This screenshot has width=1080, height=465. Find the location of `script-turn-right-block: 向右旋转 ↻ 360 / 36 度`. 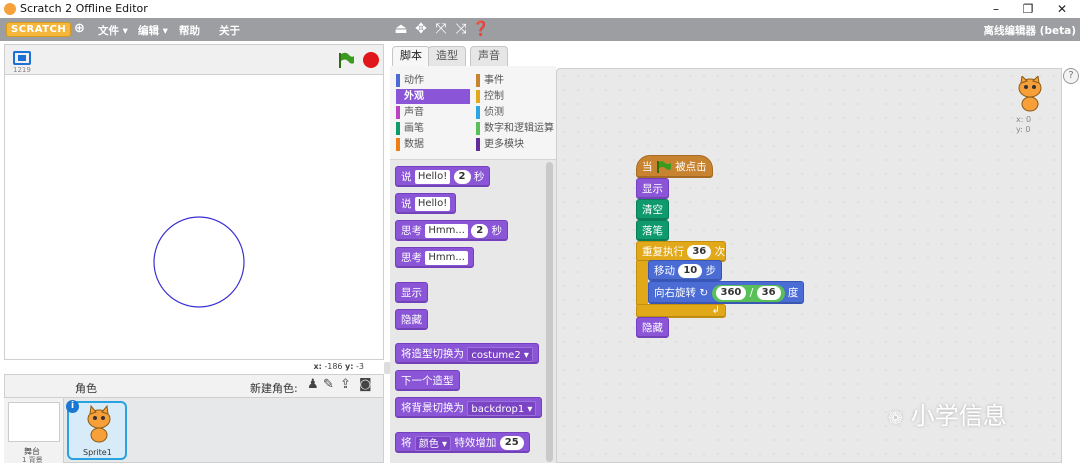

script-turn-right-block: 向右旋转 ↻ 360 / 36 度 is located at coordinates (726, 292).